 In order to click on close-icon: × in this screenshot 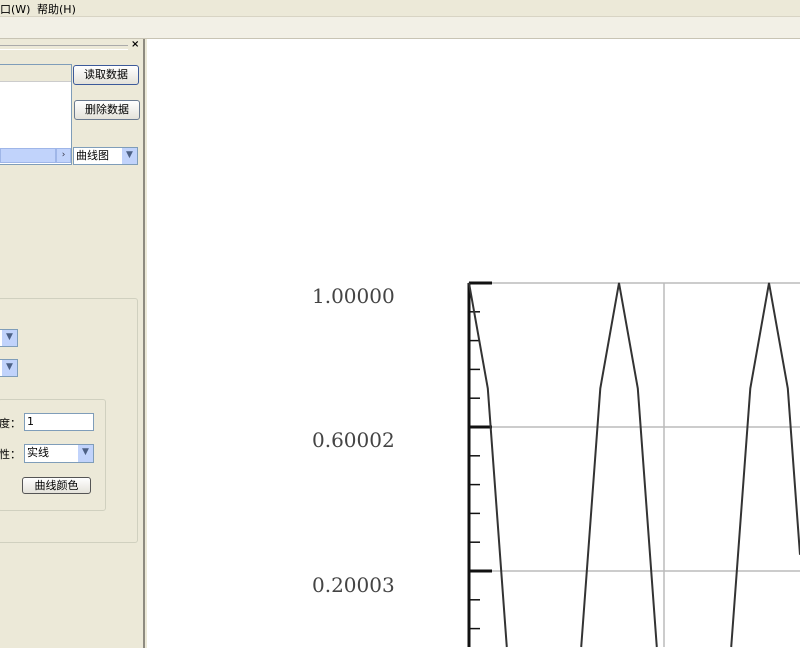, I will do `click(135, 44)`.